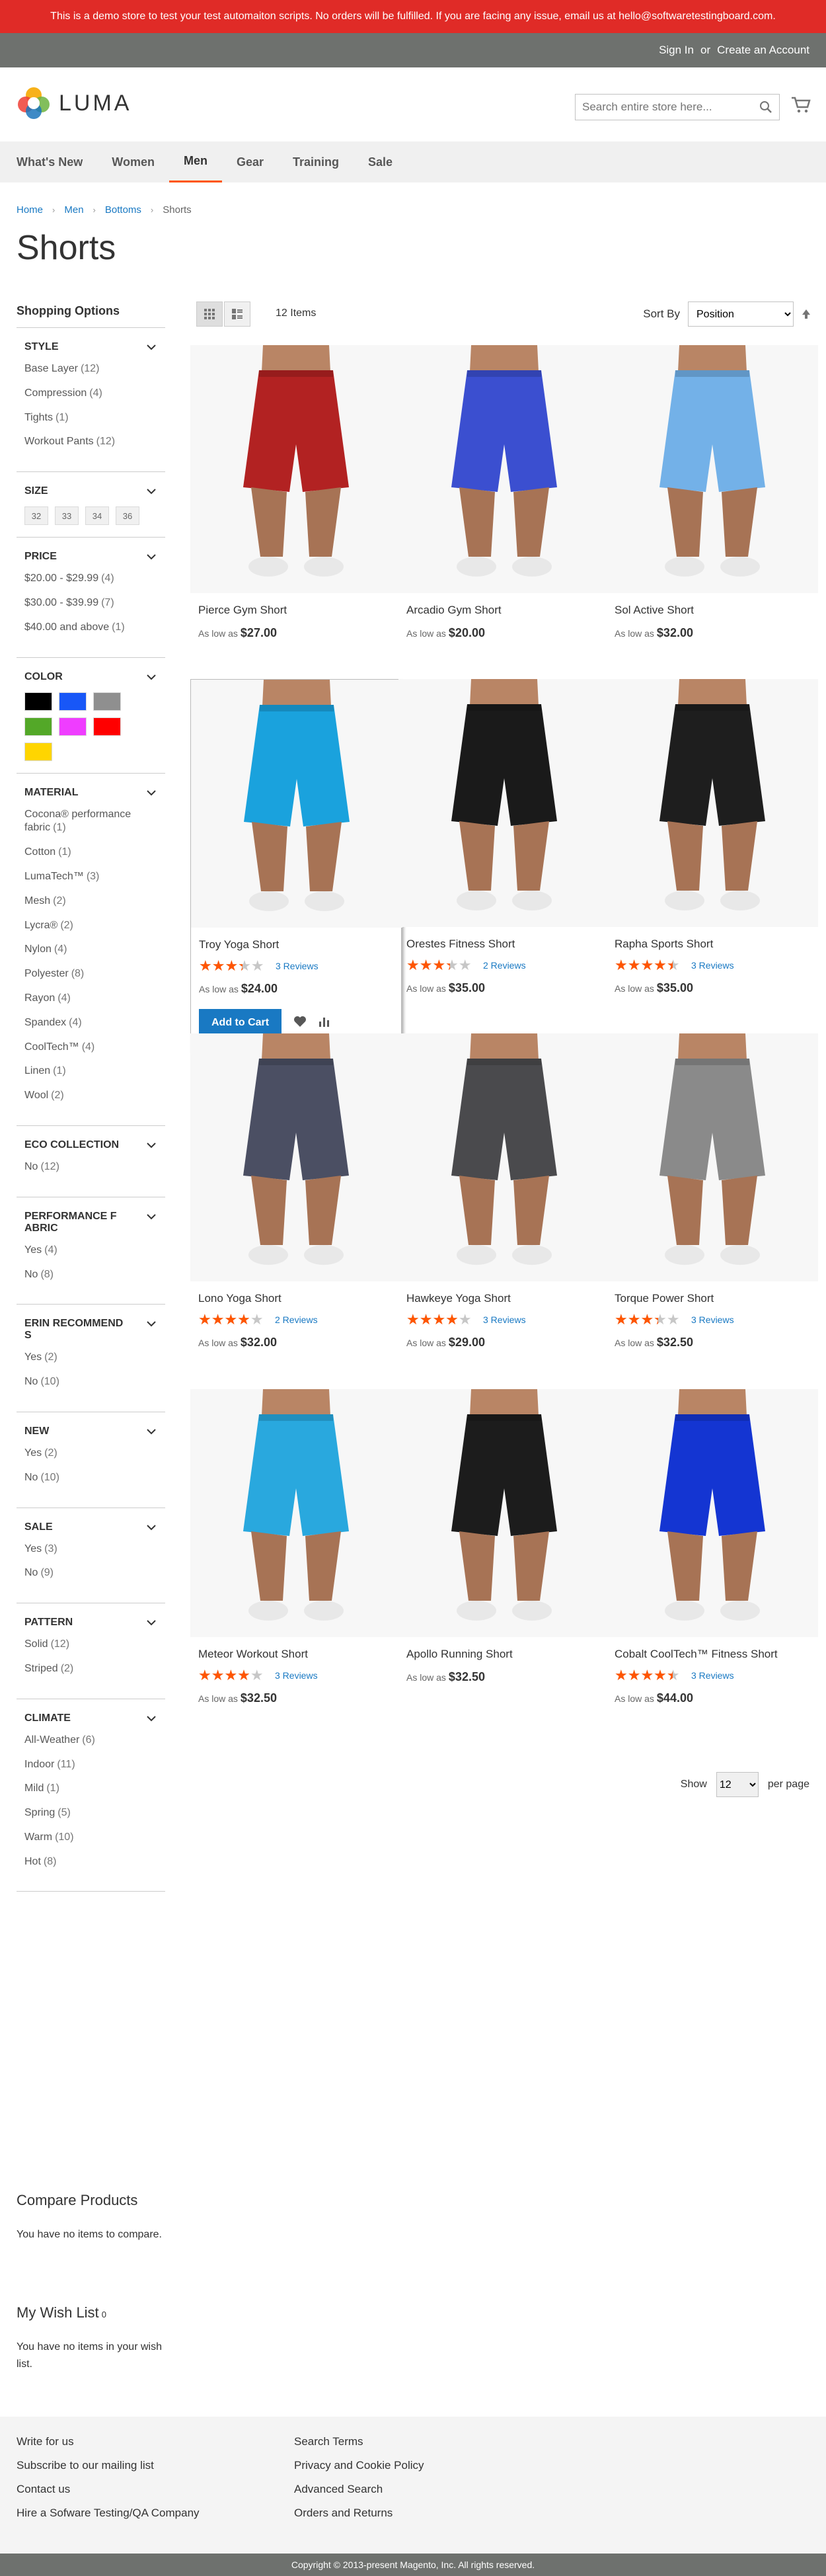 This screenshot has height=2576, width=826. Describe the element at coordinates (91, 1765) in the screenshot. I see `filter-option: Indoor (11)` at that location.